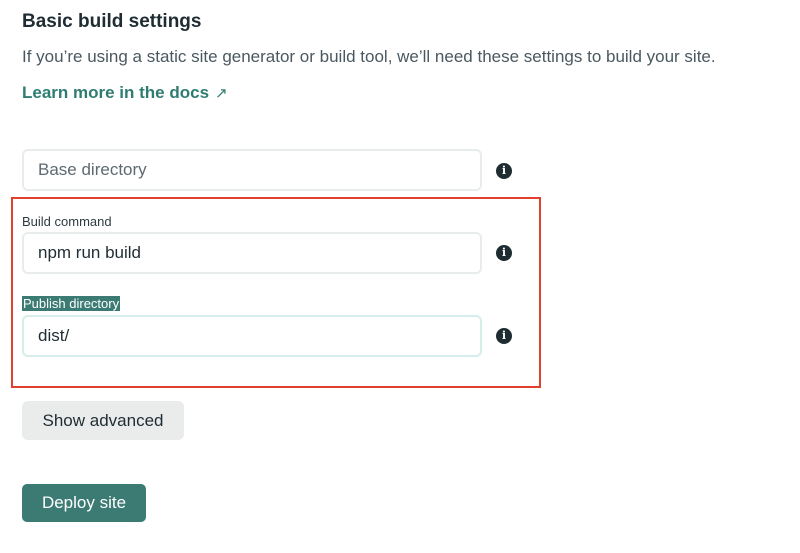 The image size is (800, 553). Describe the element at coordinates (84, 503) in the screenshot. I see `deploy-site-button: Deploy site` at that location.